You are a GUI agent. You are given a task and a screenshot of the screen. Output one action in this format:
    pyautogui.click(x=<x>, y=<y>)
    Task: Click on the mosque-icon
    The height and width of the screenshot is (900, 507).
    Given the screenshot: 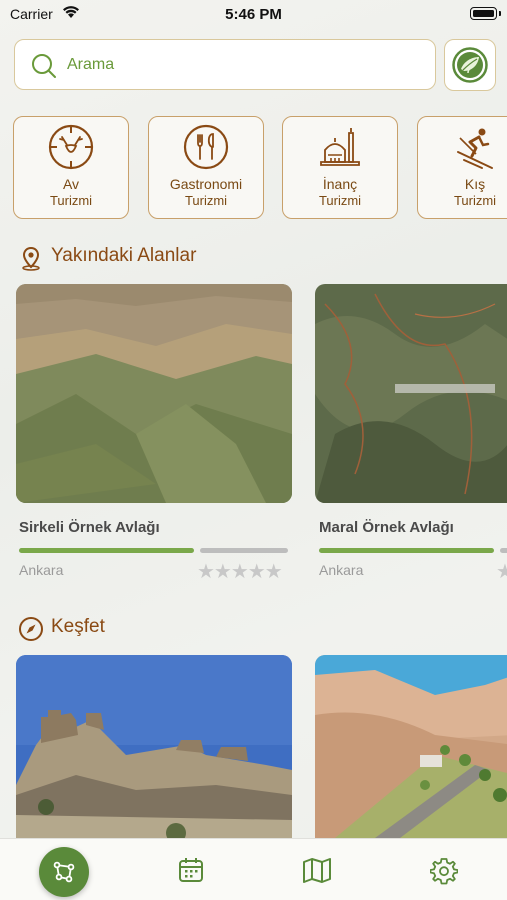 What is the action you would take?
    pyautogui.click(x=340, y=147)
    